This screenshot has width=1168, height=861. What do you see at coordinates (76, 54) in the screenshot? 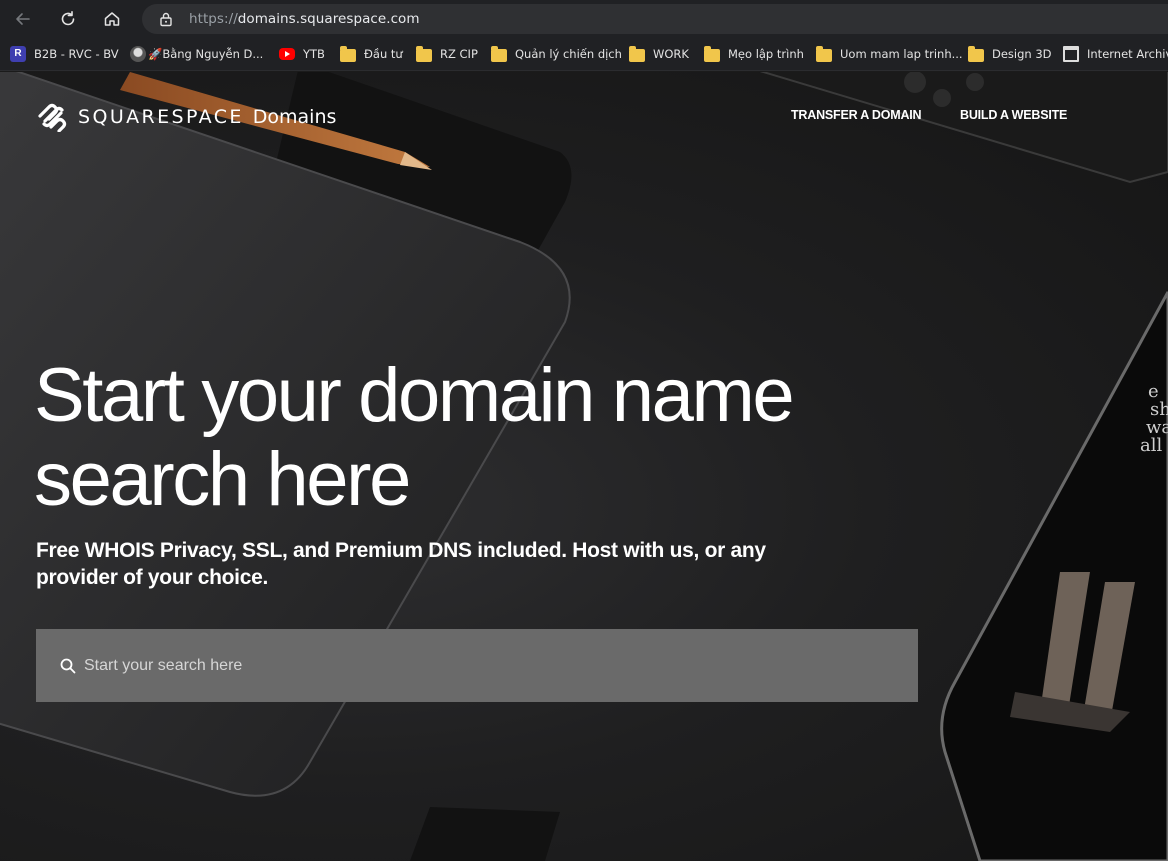
I see `bookmark-label: B2B - RVC - BV` at bounding box center [76, 54].